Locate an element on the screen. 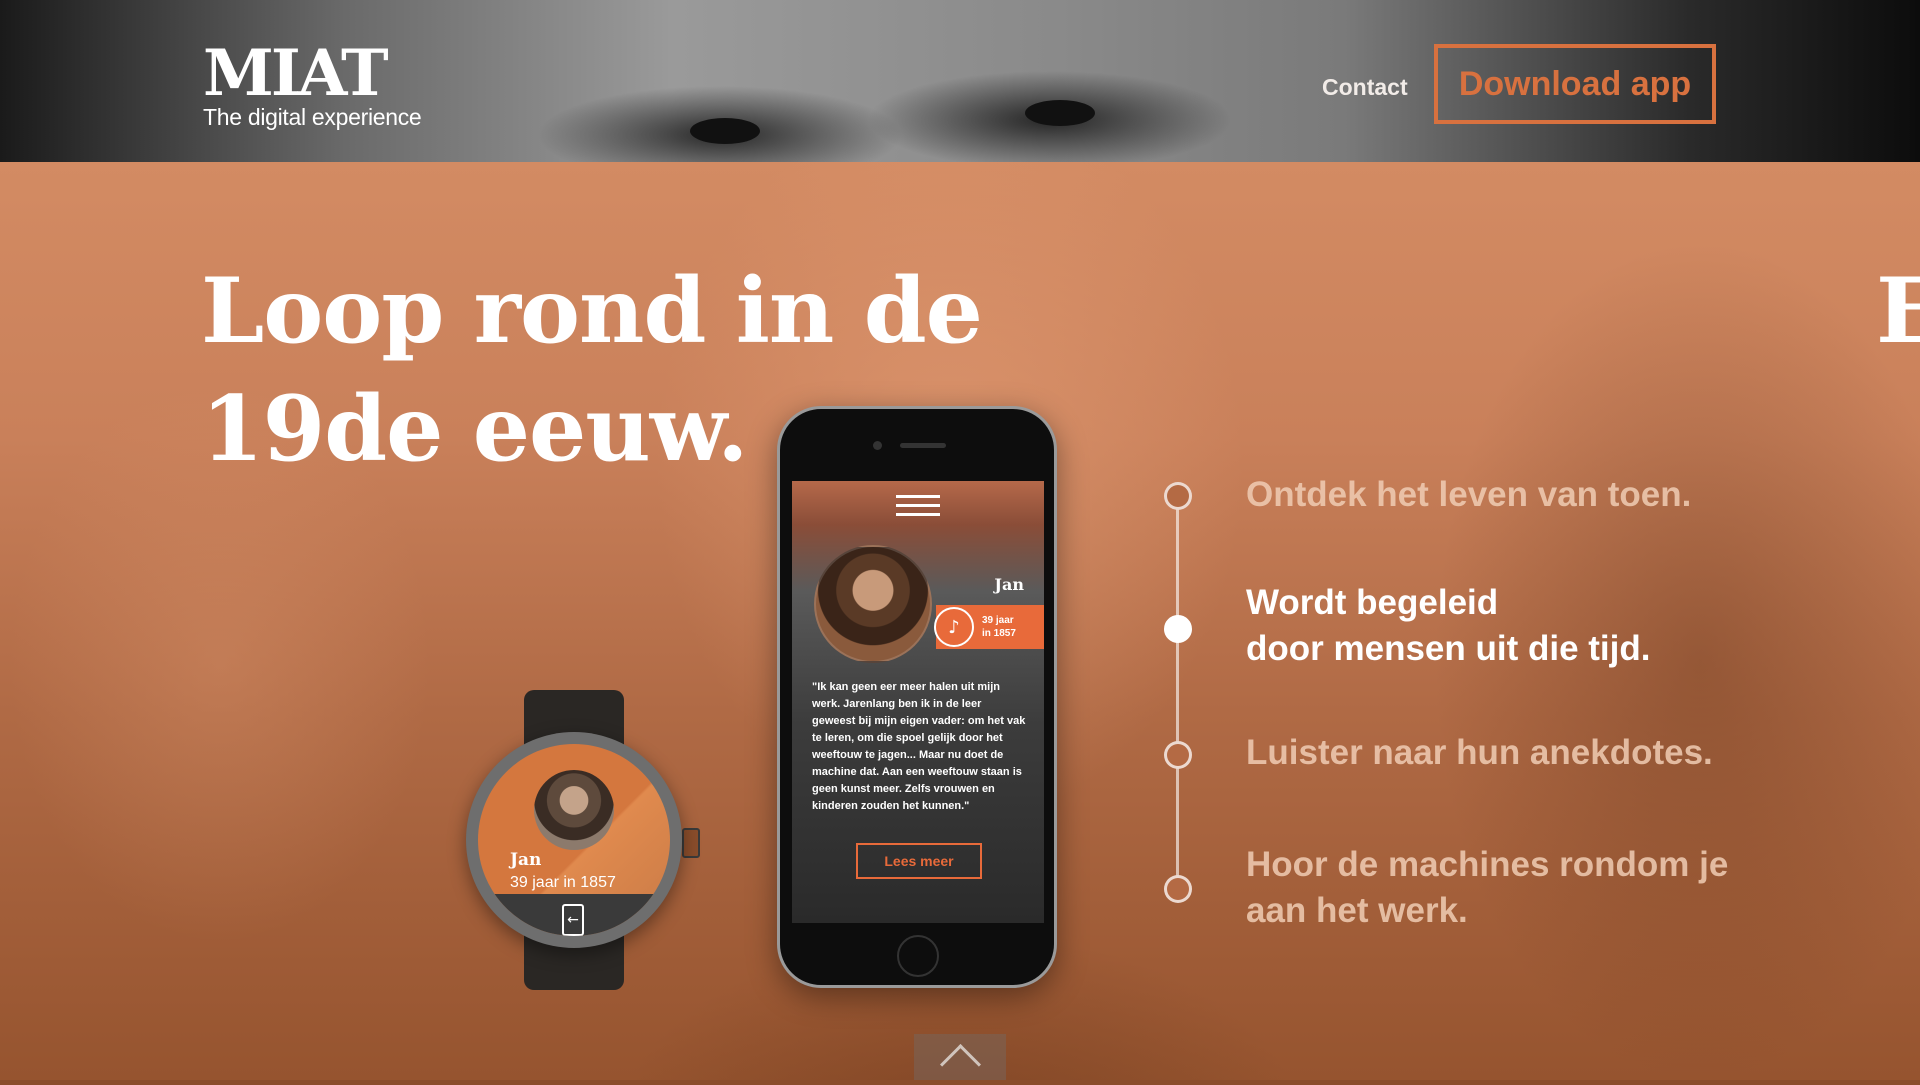  age-badge: ♪ 39 jaar in 1857 is located at coordinates (989, 627).